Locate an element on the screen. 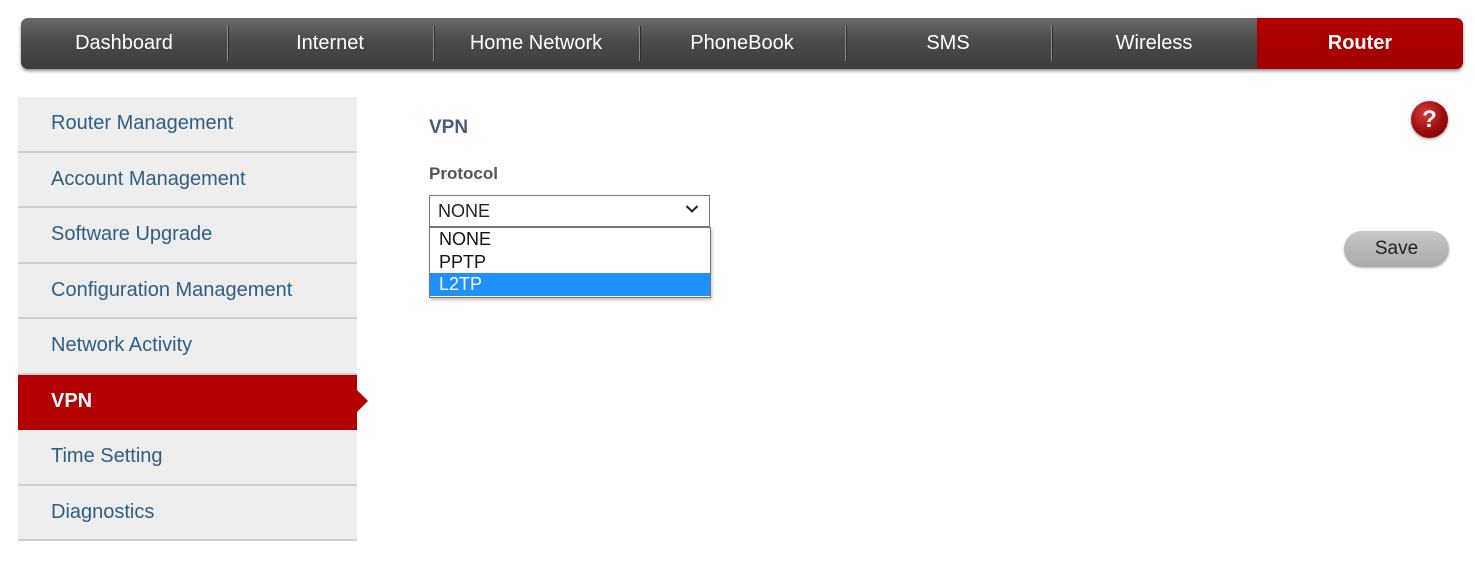  nav-tab-wireless: Wireless is located at coordinates (1154, 43).